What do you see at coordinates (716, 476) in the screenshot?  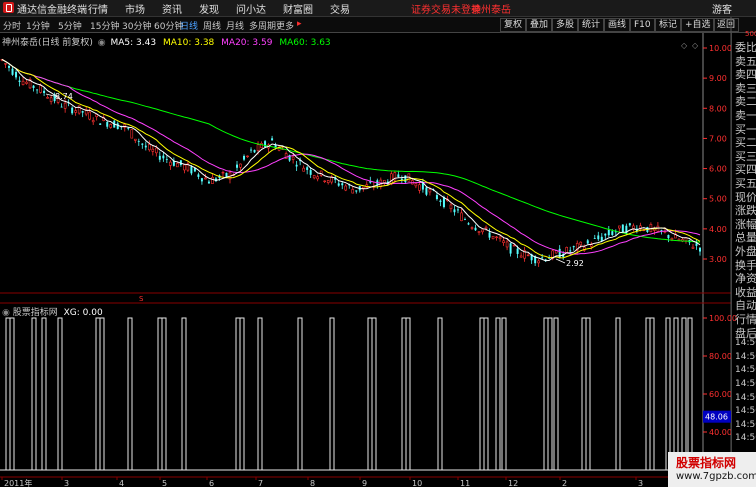 I see `watermark-url: www.7gpzb.com` at bounding box center [716, 476].